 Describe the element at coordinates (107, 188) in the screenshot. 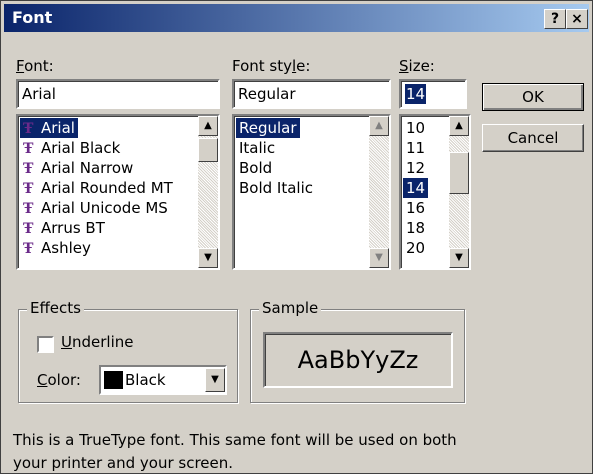

I see `font-item-label: Arial Rounded MT` at that location.